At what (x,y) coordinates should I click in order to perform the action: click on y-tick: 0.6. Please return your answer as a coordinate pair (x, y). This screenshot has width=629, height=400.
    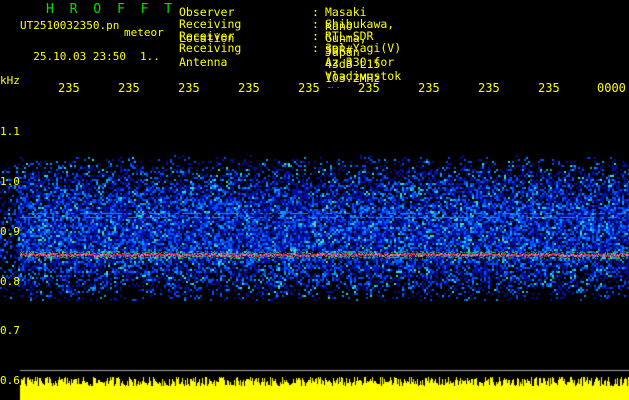
    Looking at the image, I should click on (10, 380).